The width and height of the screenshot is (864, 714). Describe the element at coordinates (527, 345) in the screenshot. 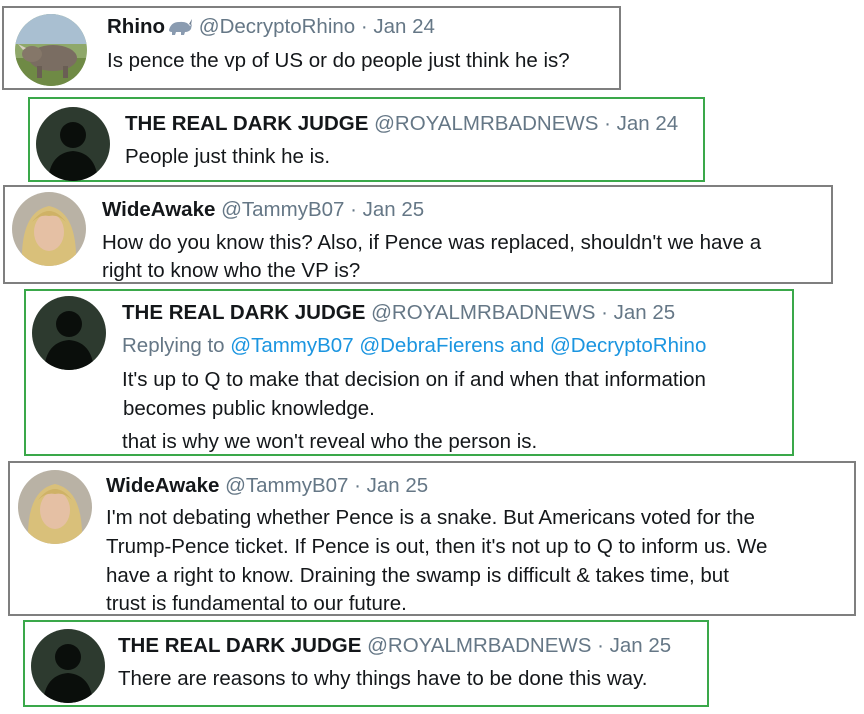

I see `mention-and: and` at that location.